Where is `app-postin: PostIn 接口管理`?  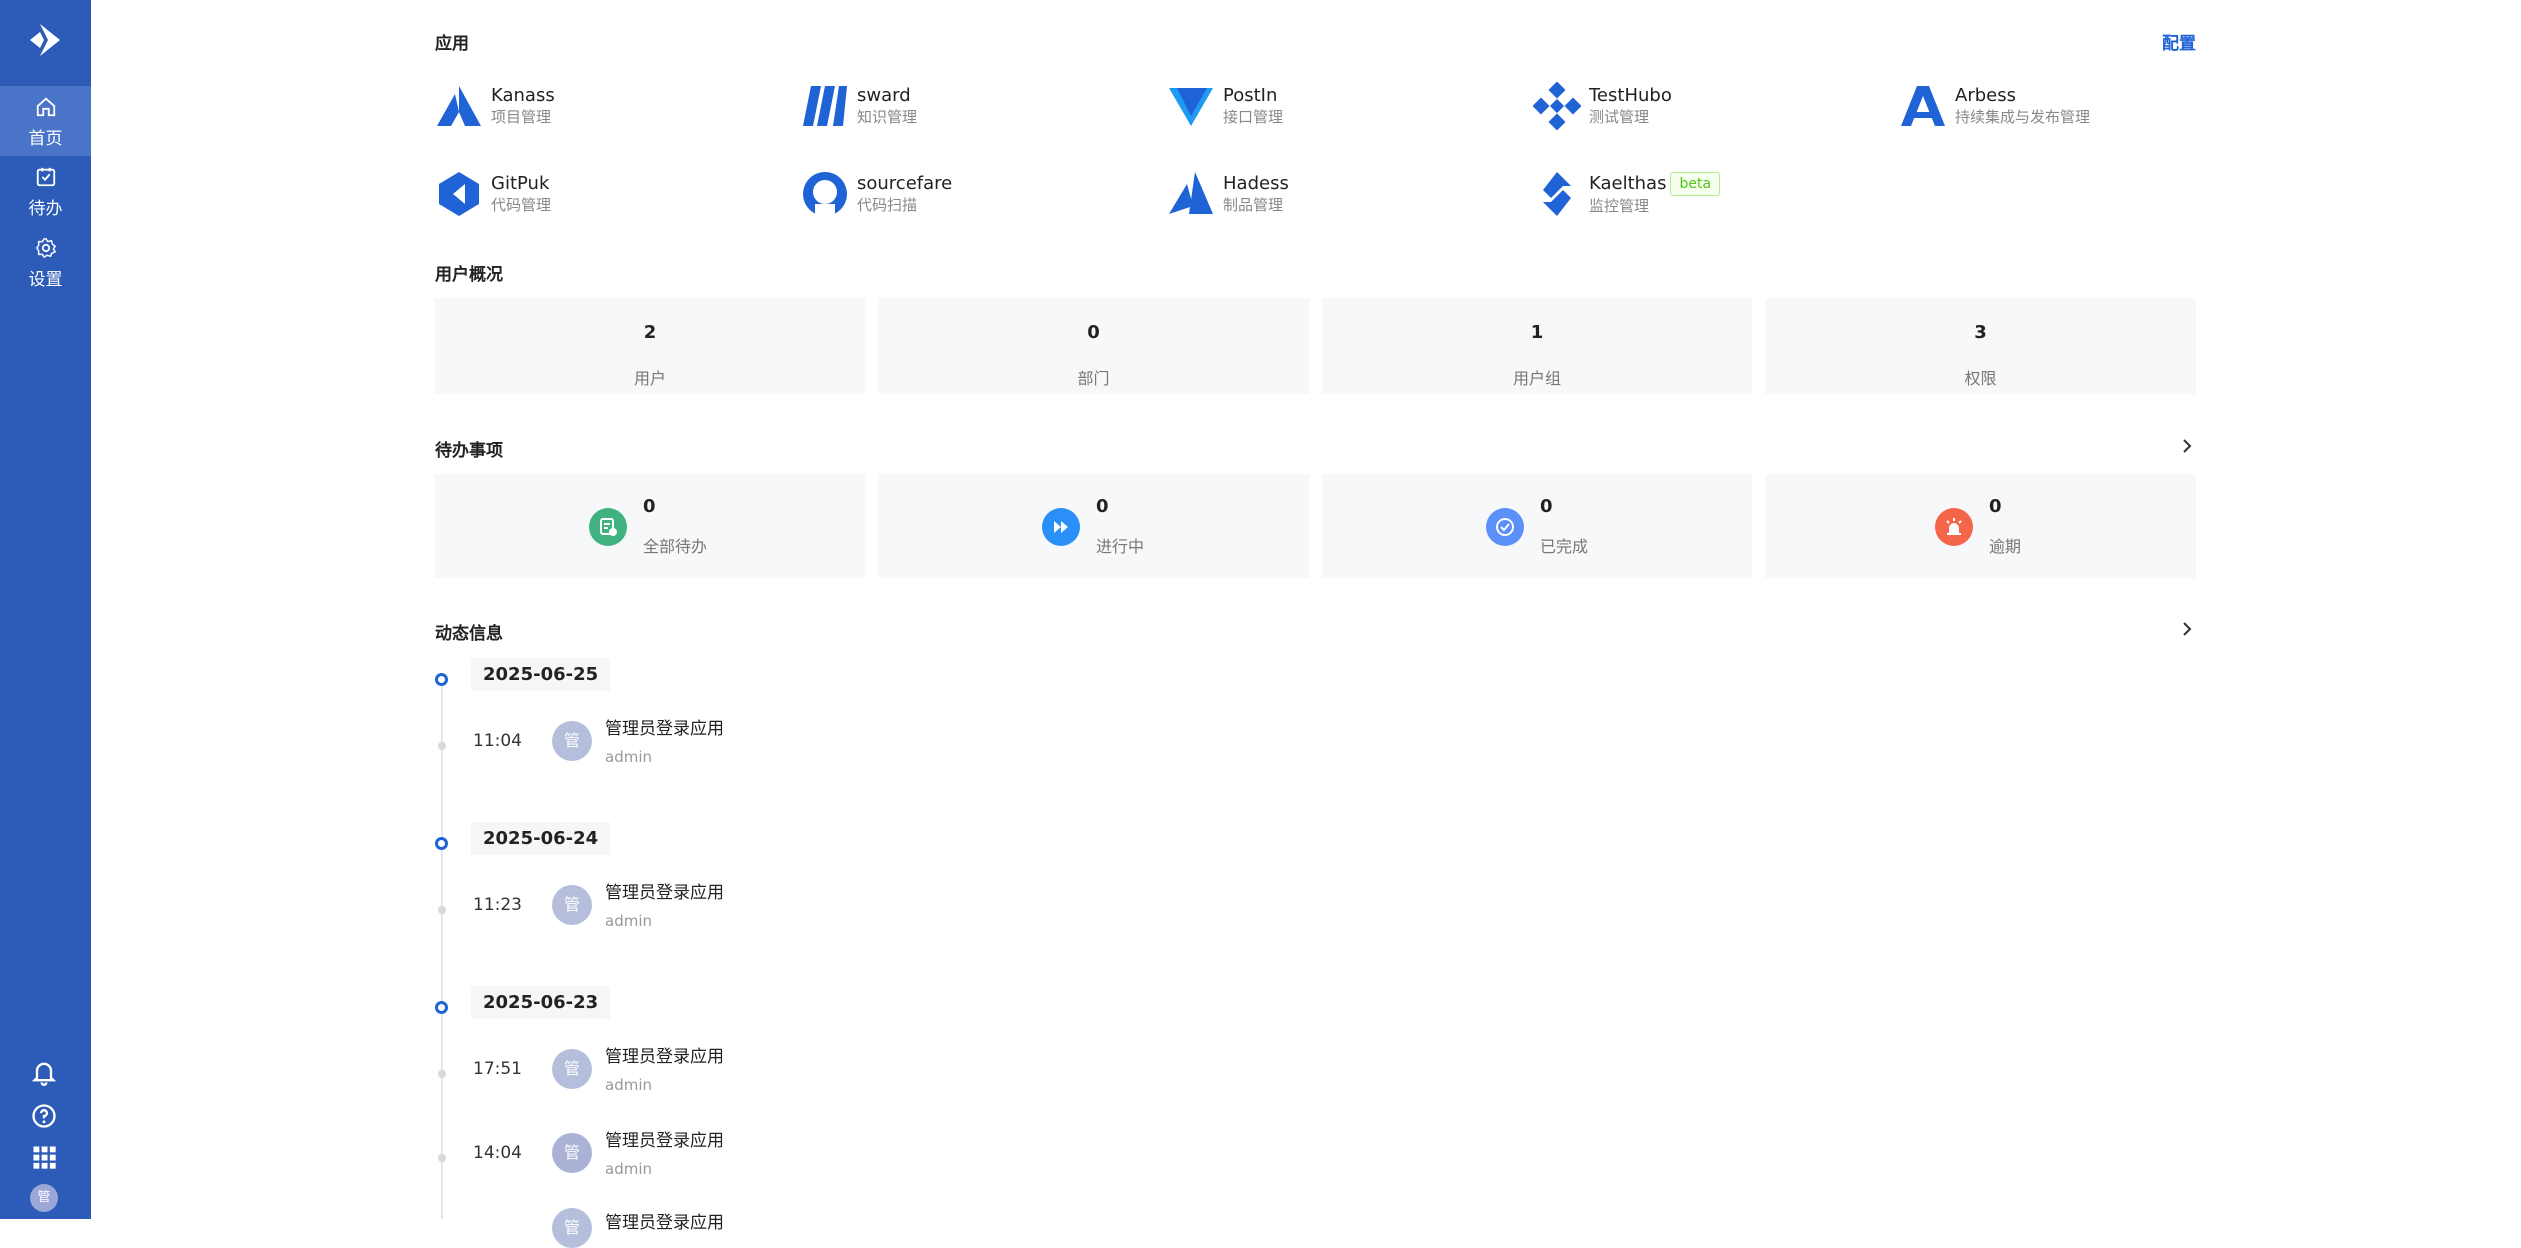
app-postin: PostIn 接口管理 is located at coordinates (1225, 106).